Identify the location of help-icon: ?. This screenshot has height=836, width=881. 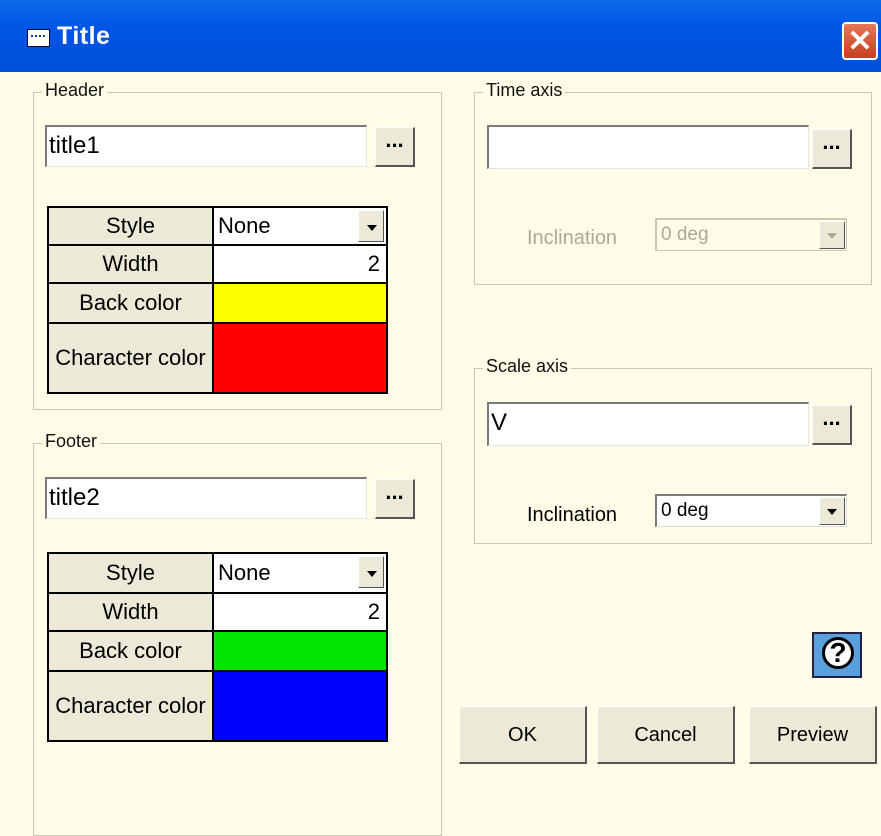
(838, 653).